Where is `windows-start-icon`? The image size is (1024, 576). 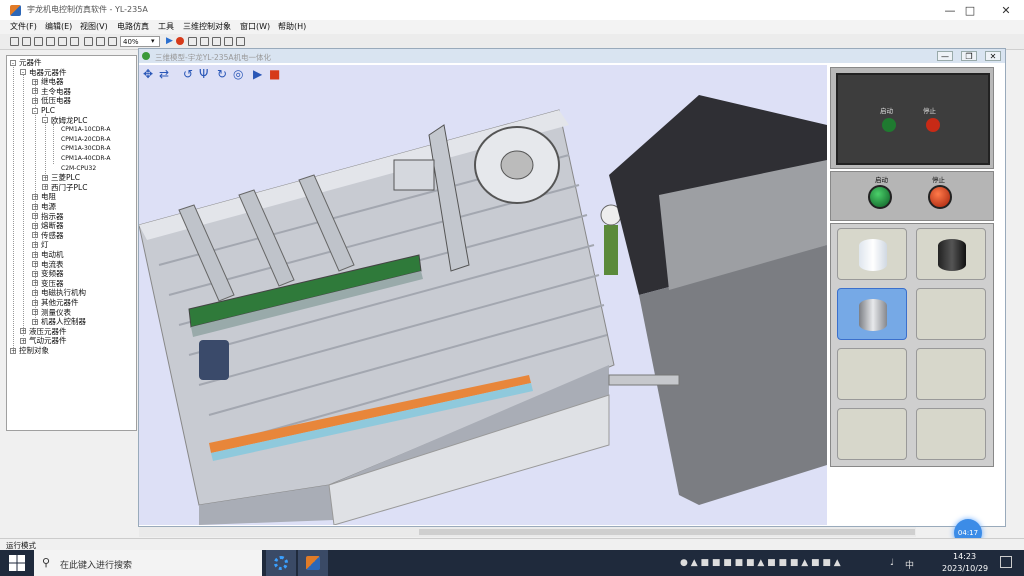 windows-start-icon is located at coordinates (17, 563).